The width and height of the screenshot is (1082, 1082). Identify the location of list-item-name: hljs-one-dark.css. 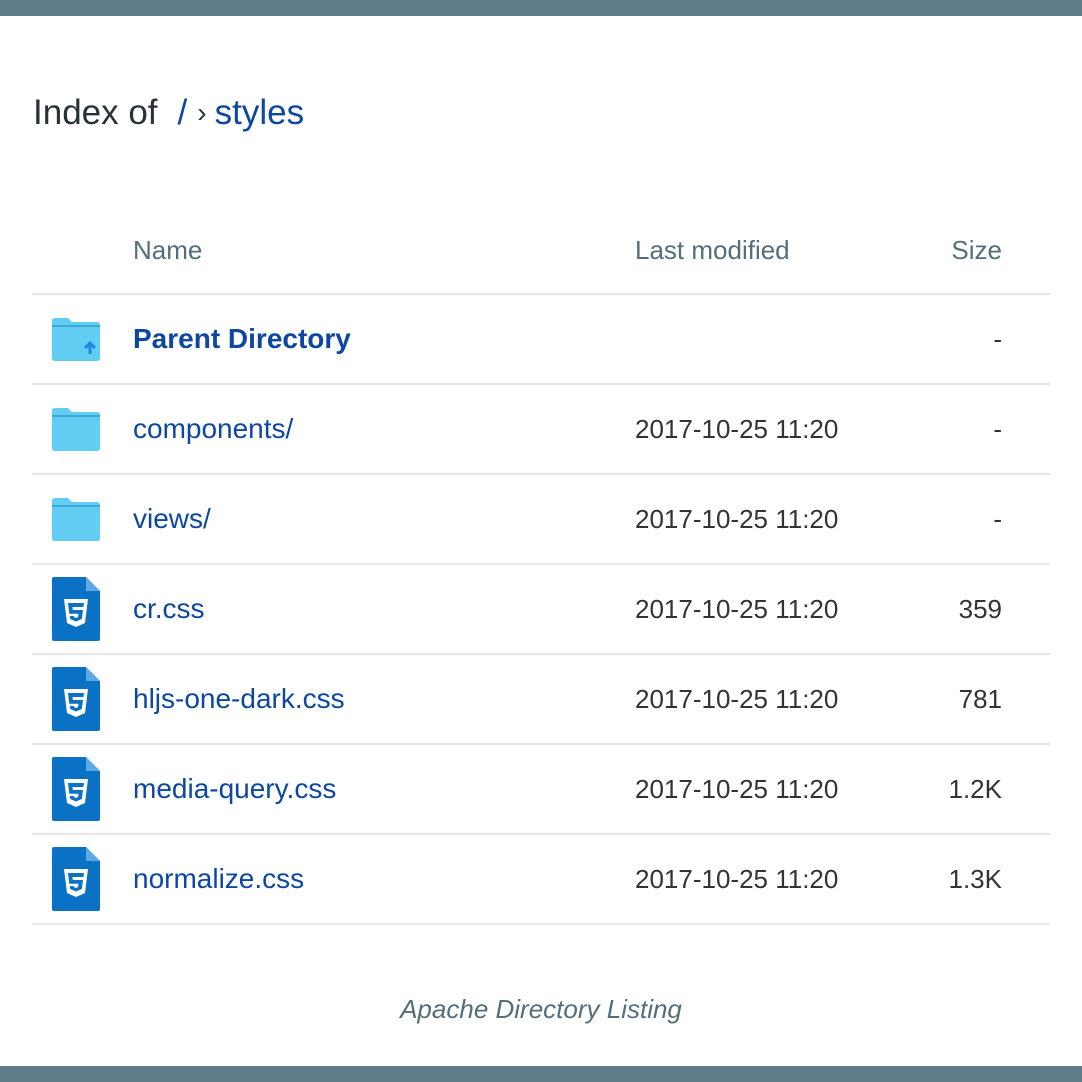
(239, 699).